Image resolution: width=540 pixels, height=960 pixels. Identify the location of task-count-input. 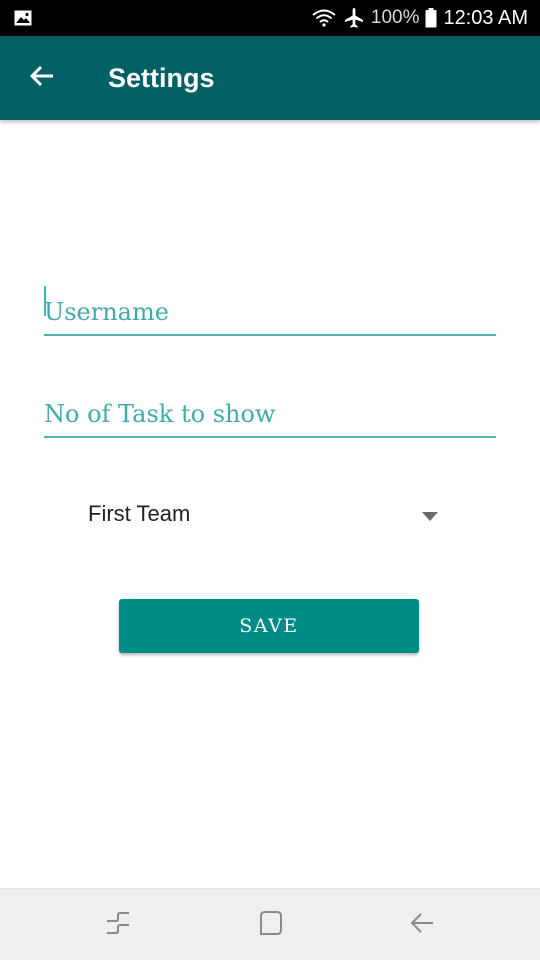
(270, 410).